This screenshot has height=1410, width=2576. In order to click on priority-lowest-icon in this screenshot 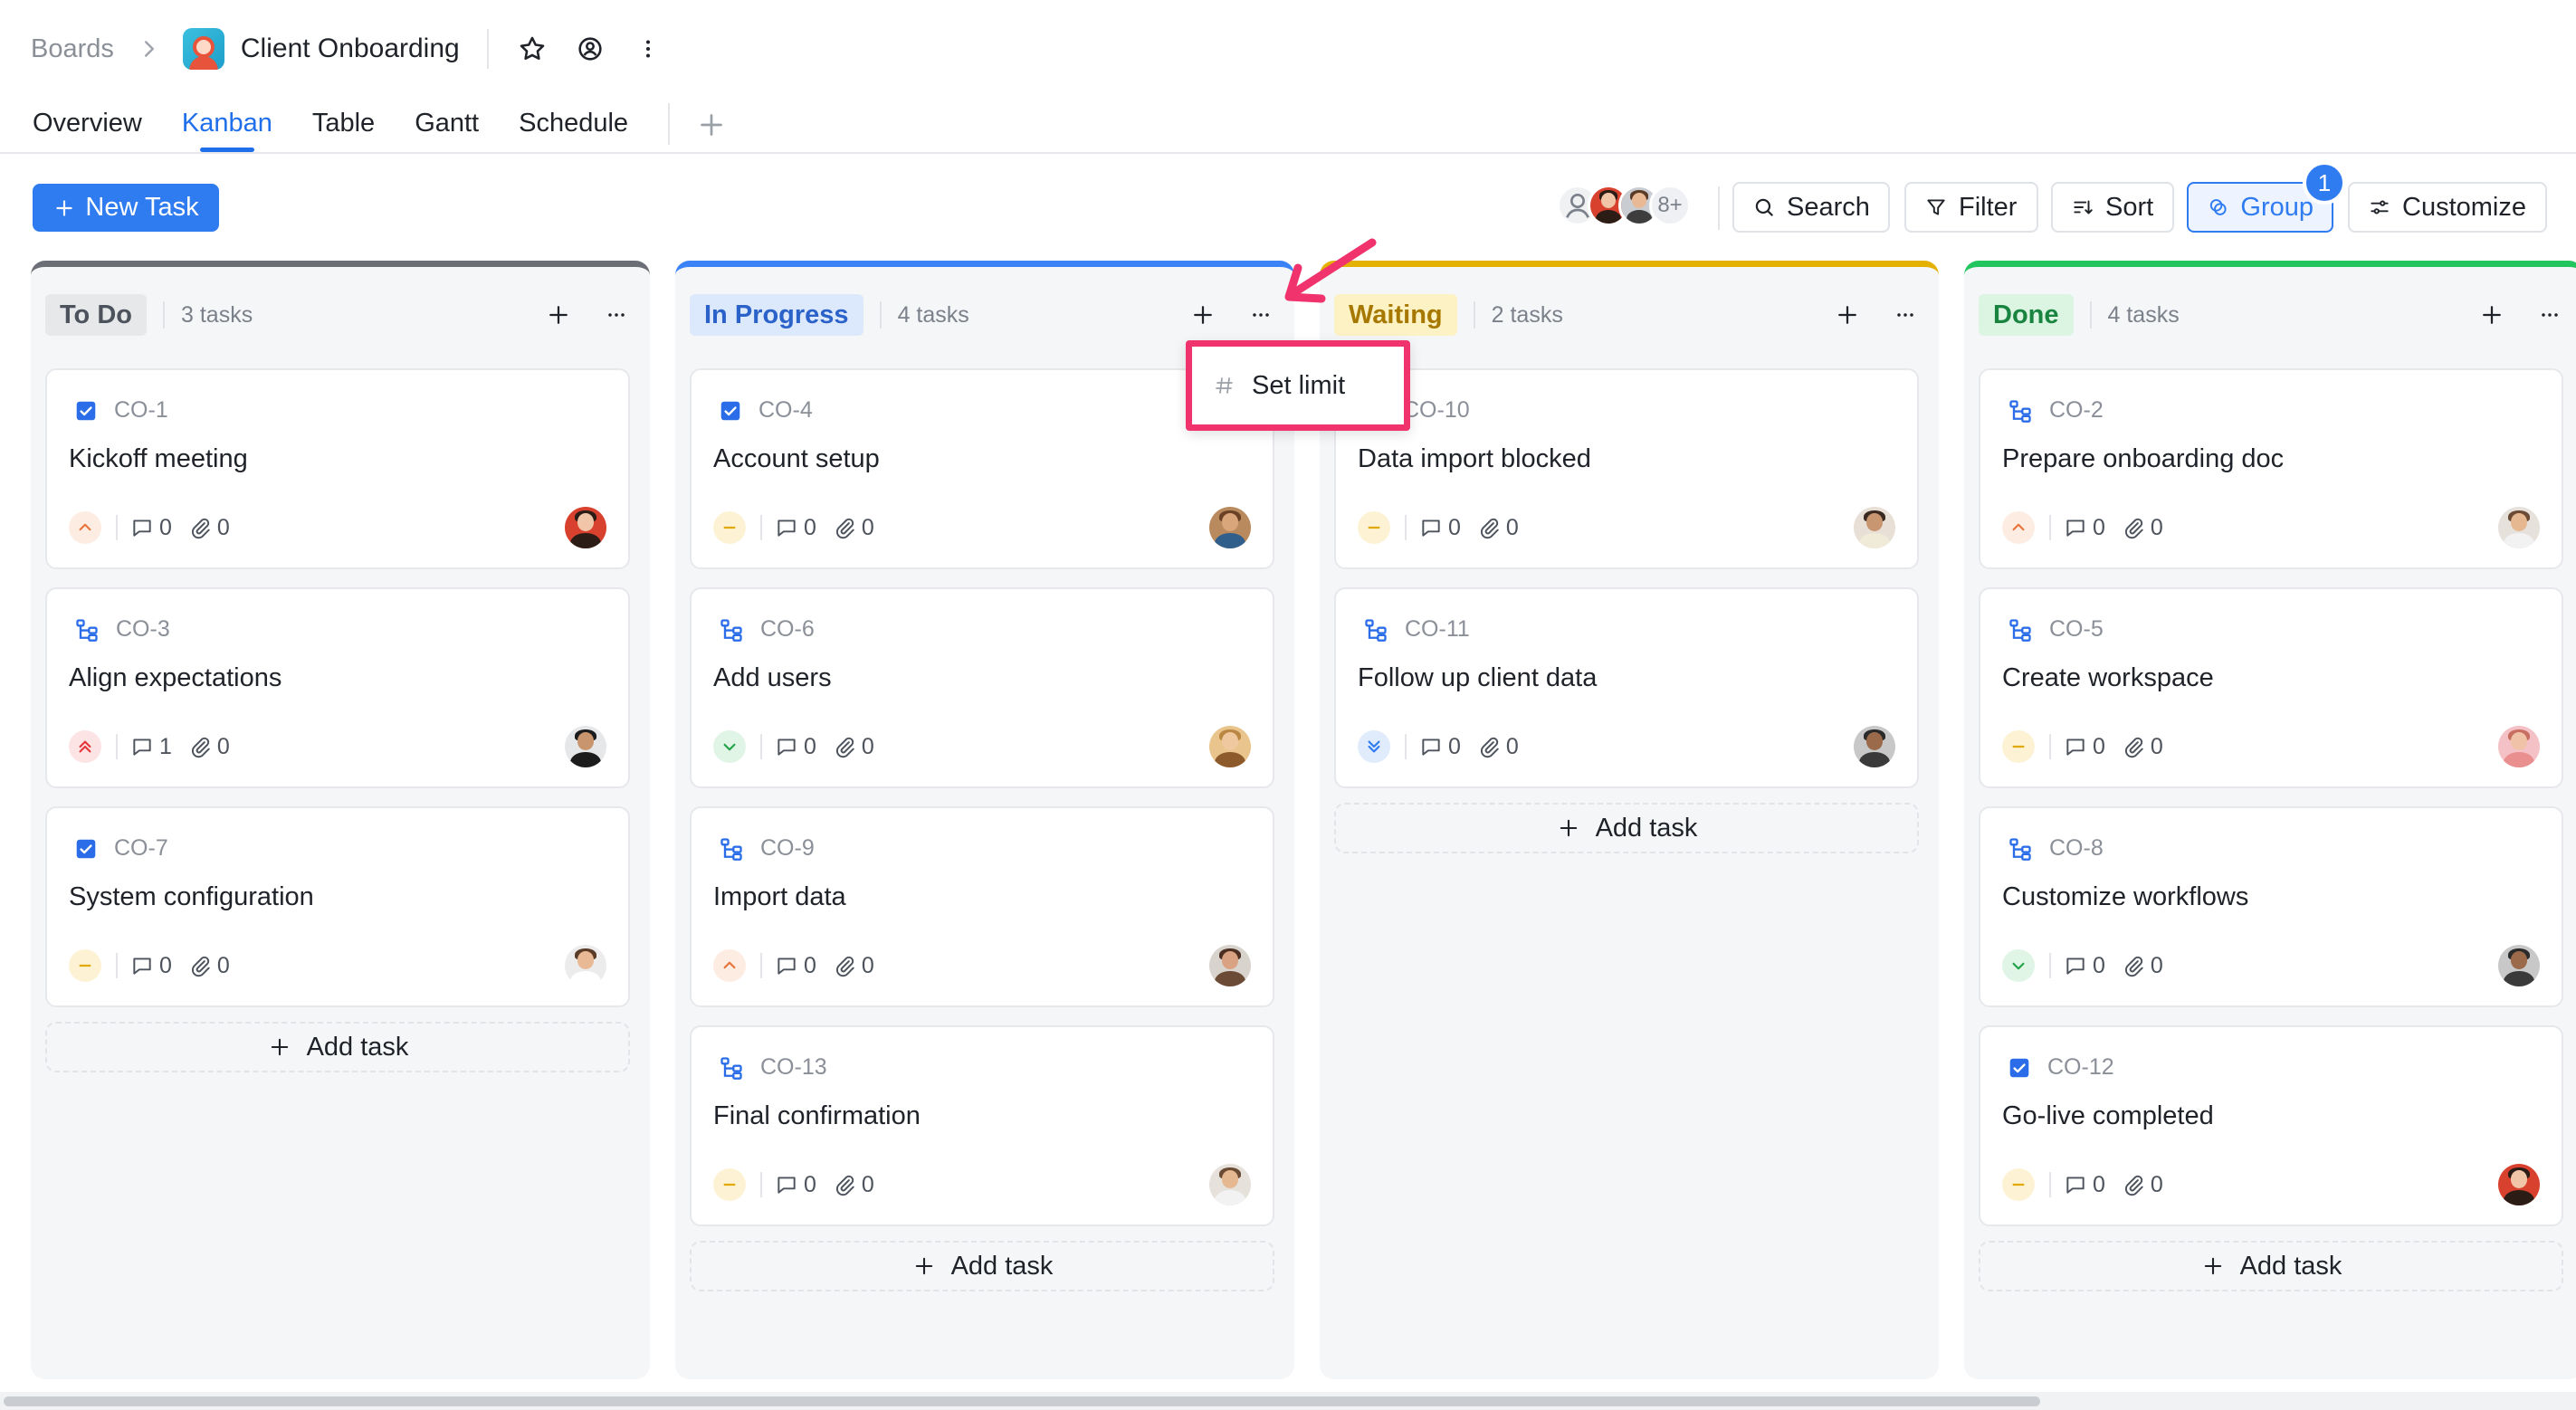, I will do `click(1374, 746)`.